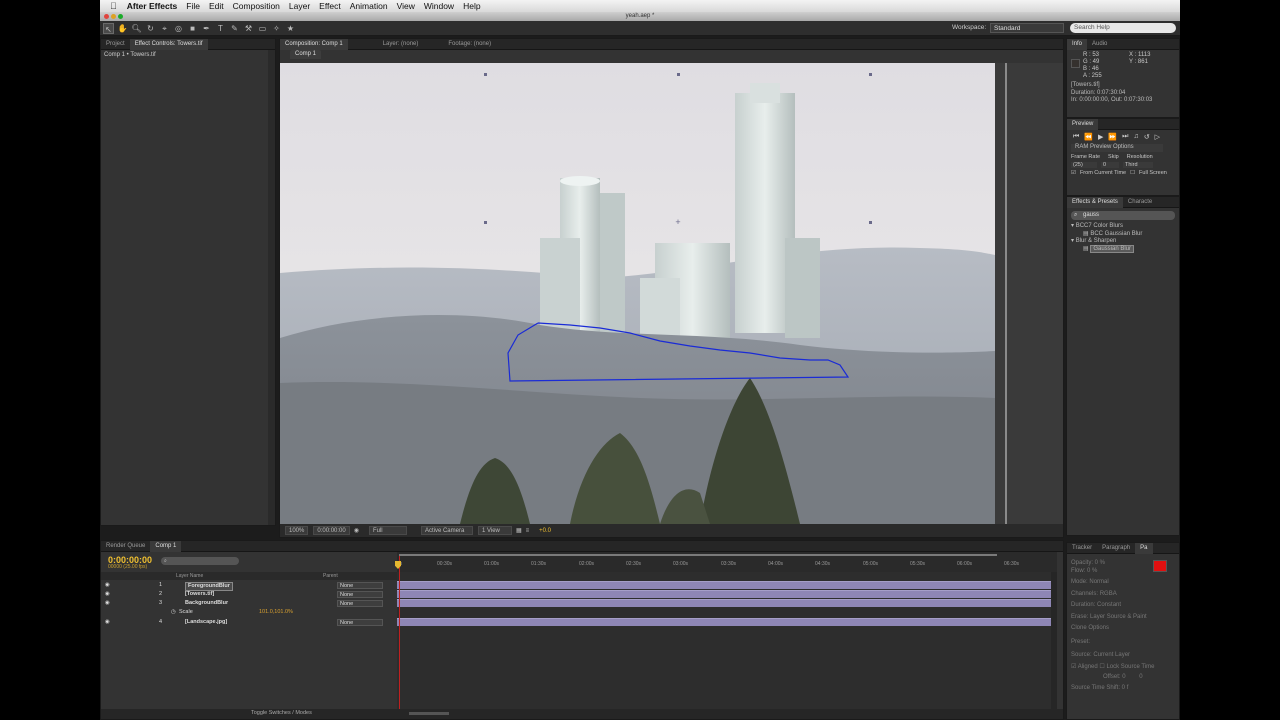 Image resolution: width=1280 pixels, height=720 pixels. Describe the element at coordinates (120, 16) in the screenshot. I see `zoom-window-button` at that location.